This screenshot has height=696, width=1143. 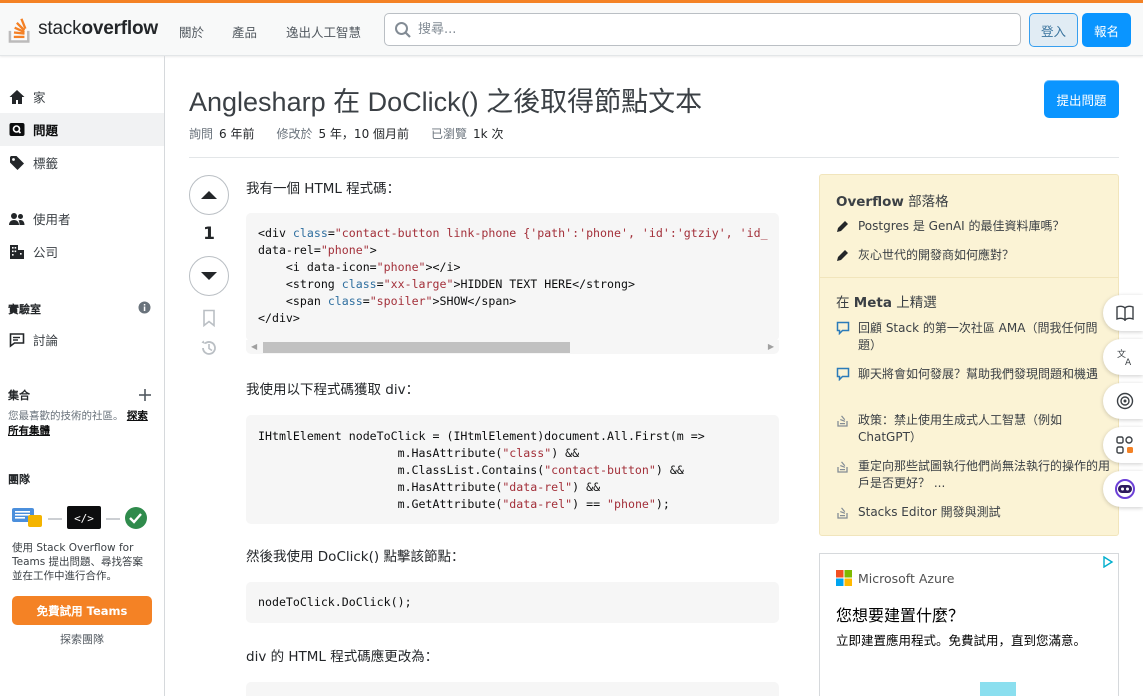 I want to click on apps-icon, so click(x=1124, y=445).